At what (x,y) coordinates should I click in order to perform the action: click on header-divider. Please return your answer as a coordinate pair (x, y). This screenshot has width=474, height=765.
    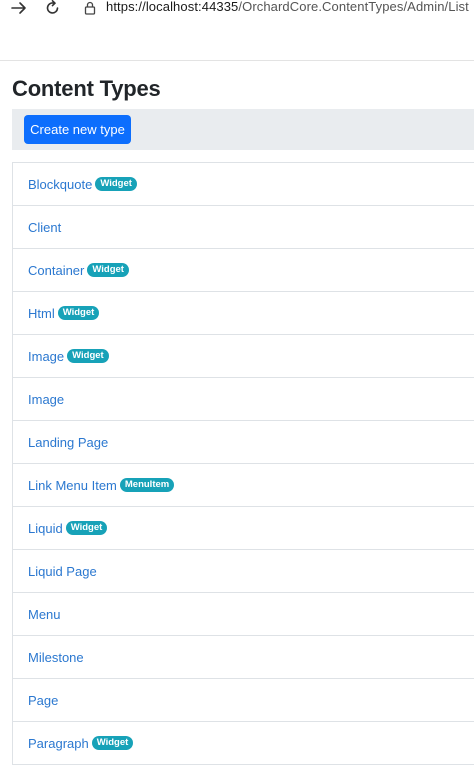
    Looking at the image, I should click on (237, 60).